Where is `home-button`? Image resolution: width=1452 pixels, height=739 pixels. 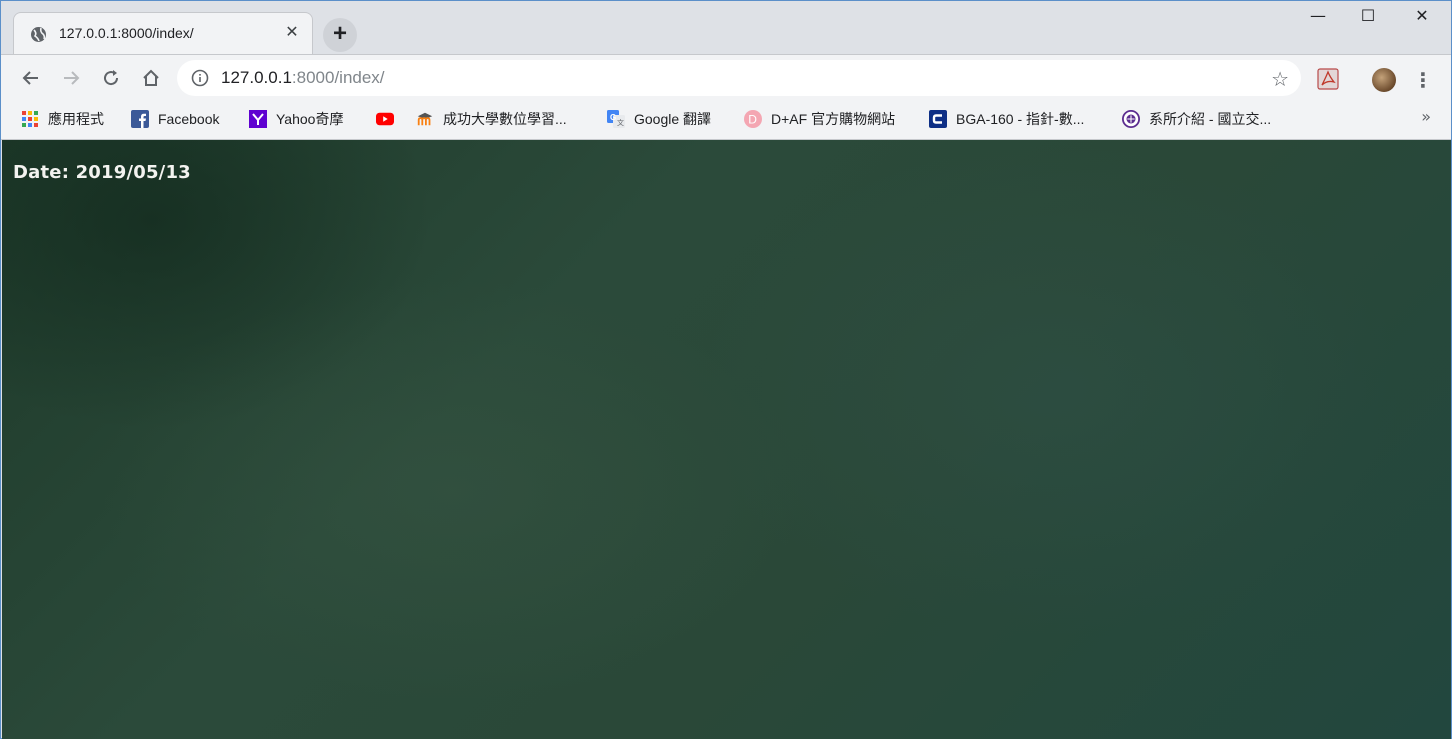
home-button is located at coordinates (151, 78).